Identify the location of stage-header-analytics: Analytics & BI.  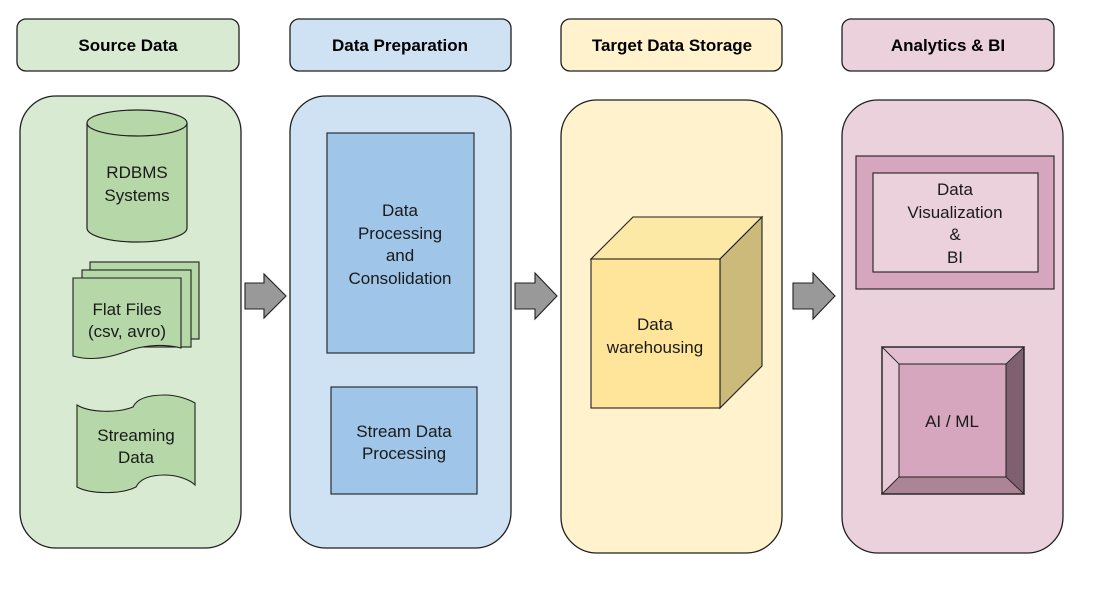
(948, 45).